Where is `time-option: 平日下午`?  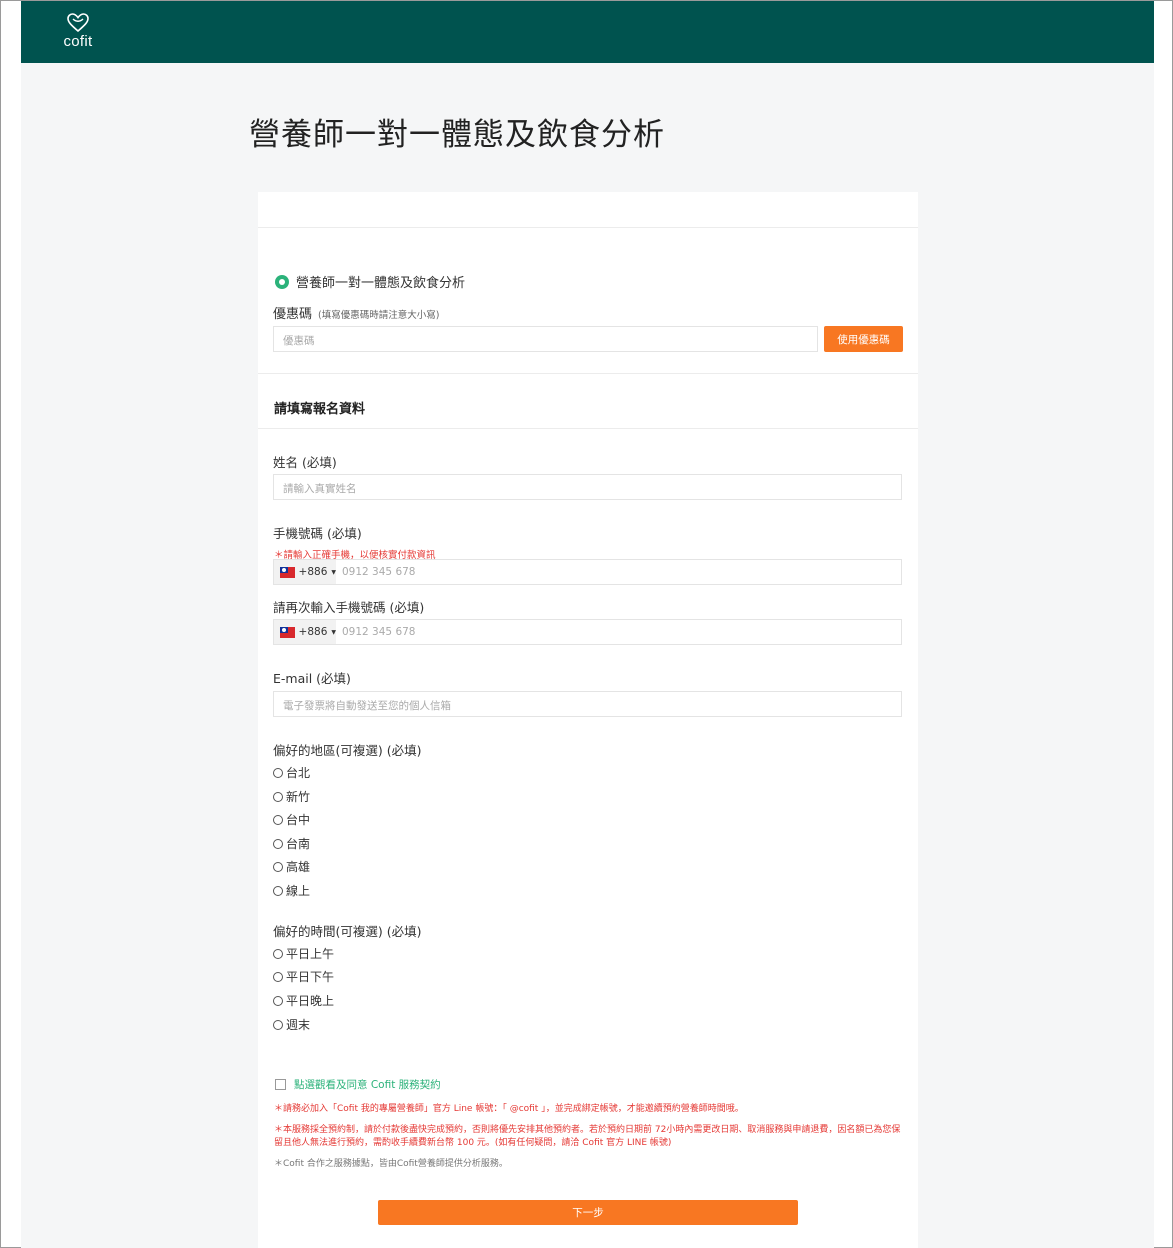 time-option: 平日下午 is located at coordinates (303, 976).